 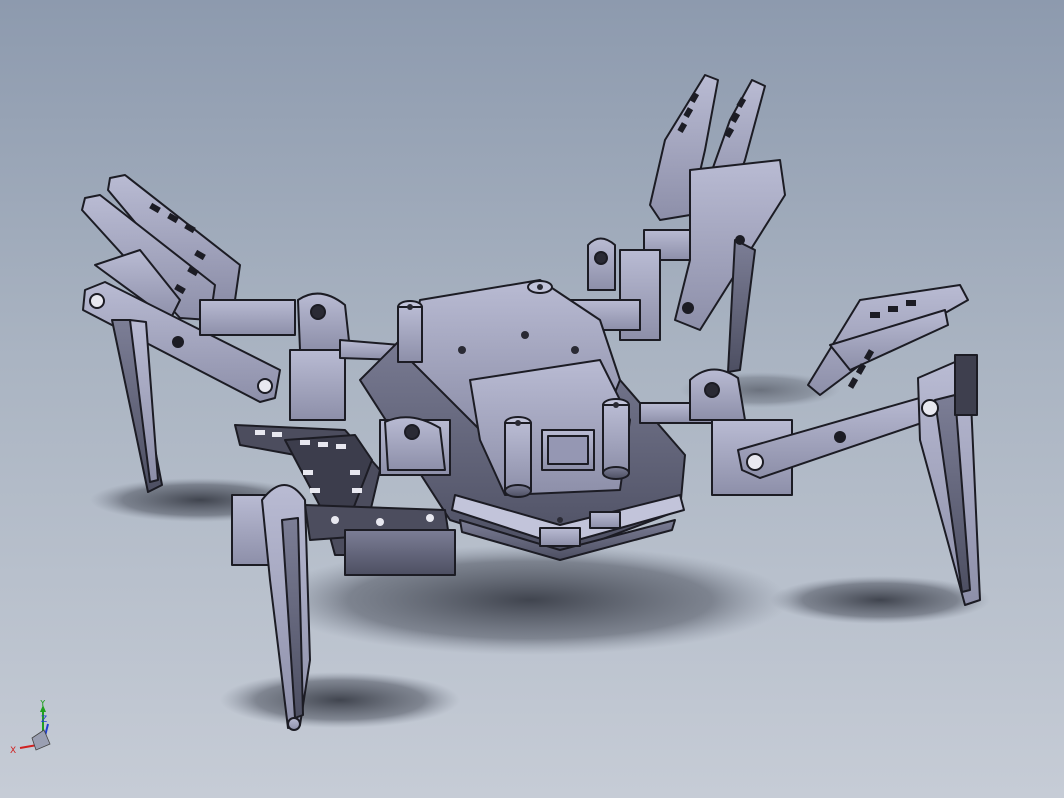 I want to click on x-axis-label: X, so click(x=13, y=751).